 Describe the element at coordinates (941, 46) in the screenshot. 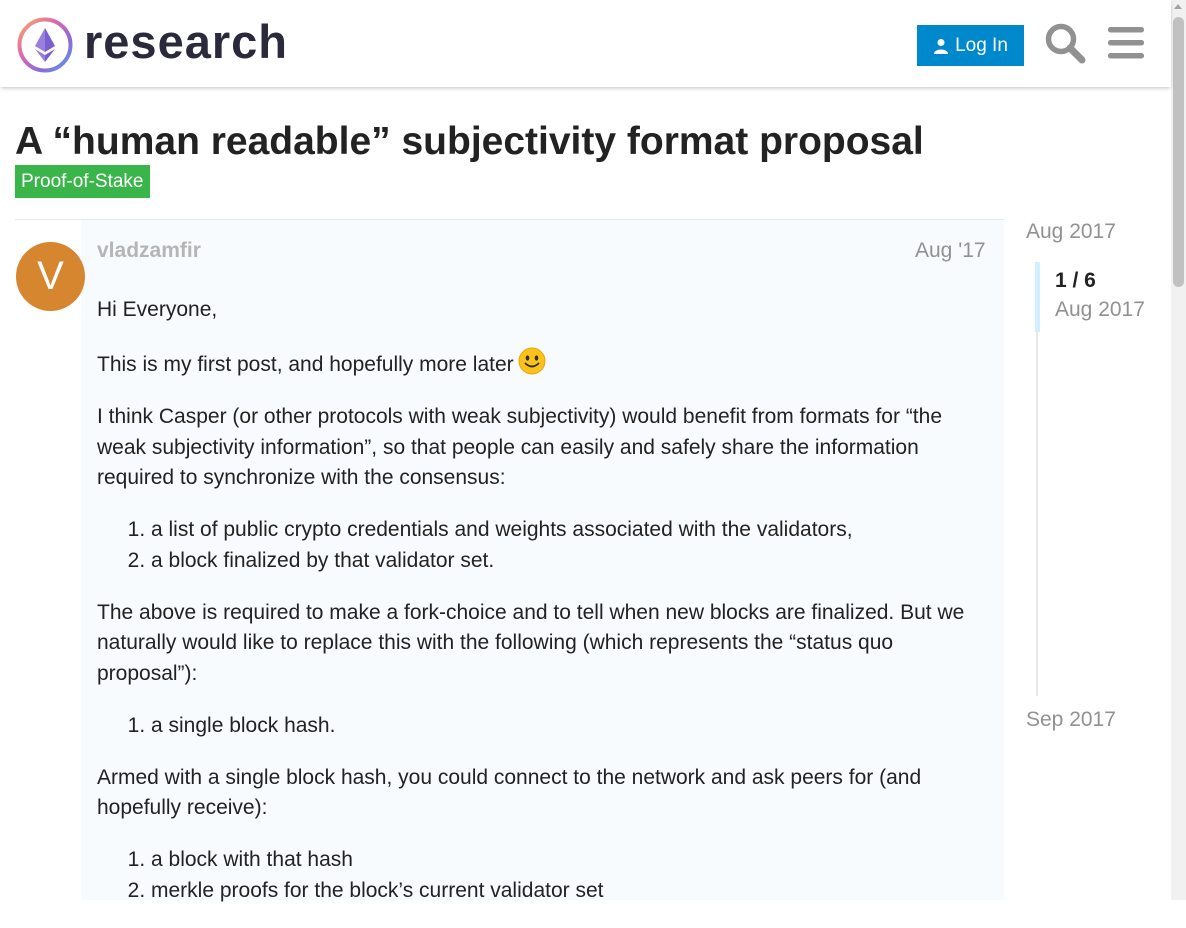

I see `user-icon` at that location.